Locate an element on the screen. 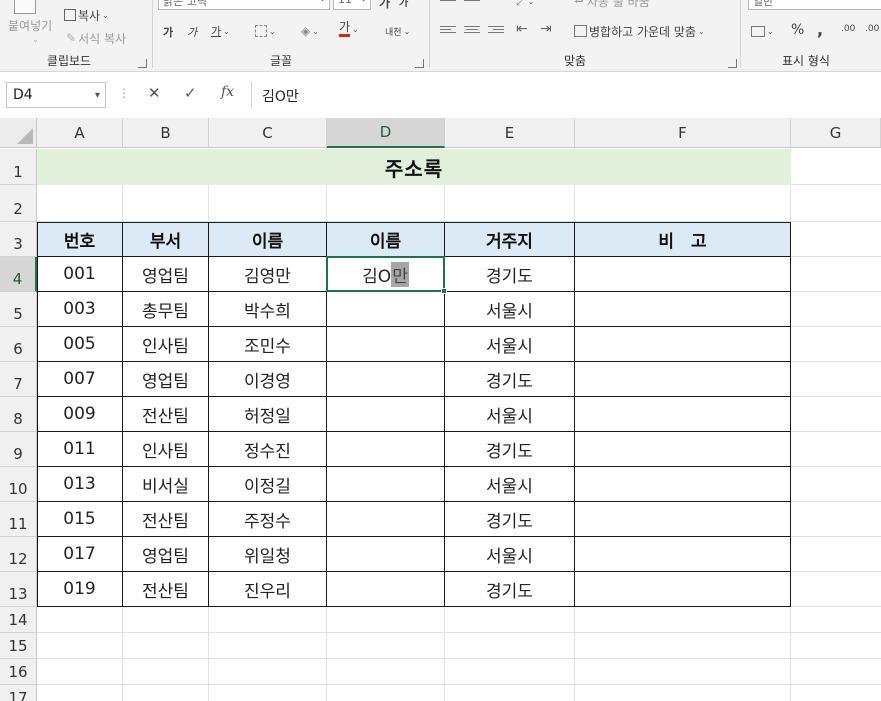 The width and height of the screenshot is (881, 701). top-align-icon is located at coordinates (448, 3).